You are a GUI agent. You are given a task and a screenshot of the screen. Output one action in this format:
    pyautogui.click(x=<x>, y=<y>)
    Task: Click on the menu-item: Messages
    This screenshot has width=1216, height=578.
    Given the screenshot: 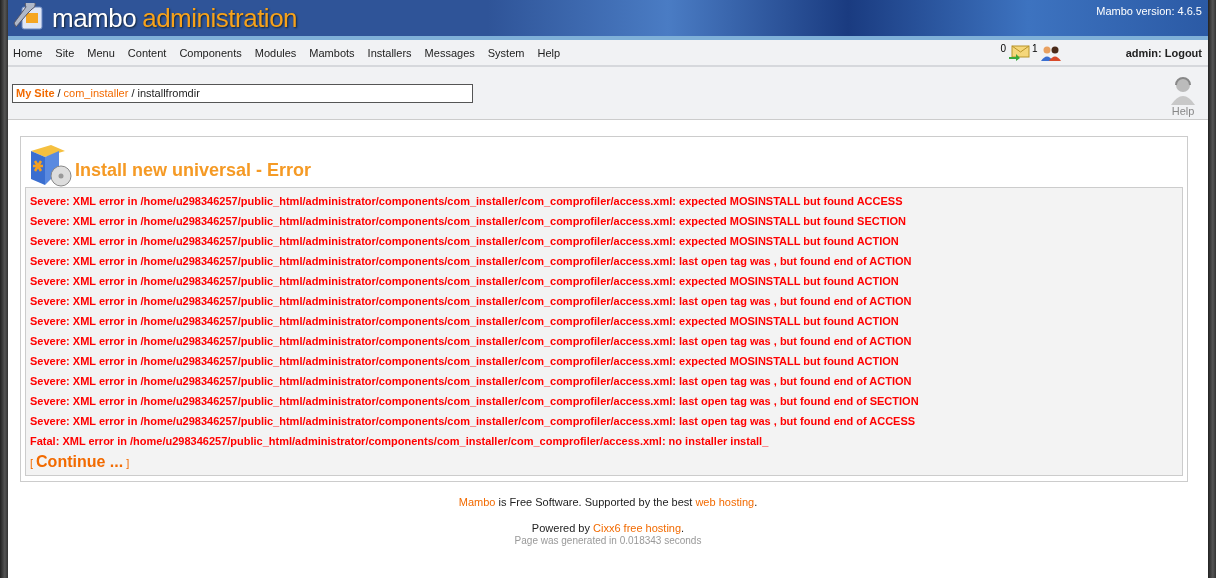 What is the action you would take?
    pyautogui.click(x=449, y=52)
    